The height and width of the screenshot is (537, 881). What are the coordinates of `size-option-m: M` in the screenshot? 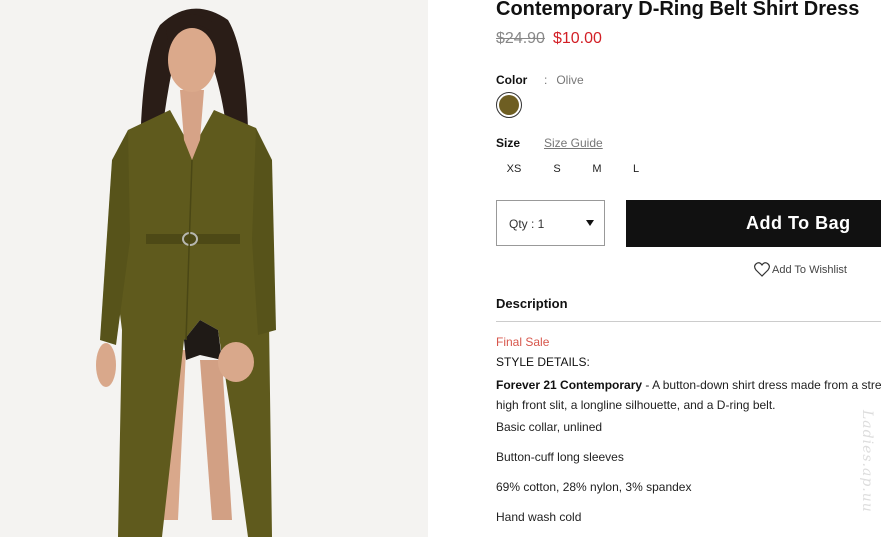 It's located at (597, 169).